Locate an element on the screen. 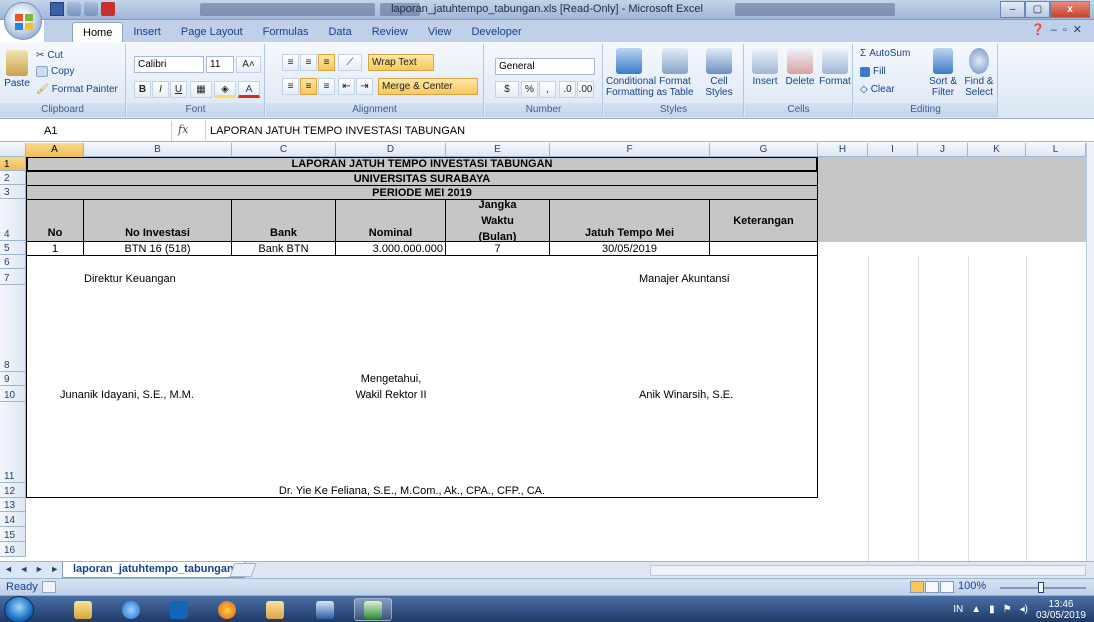  row-header-9: 9 is located at coordinates (13, 379).